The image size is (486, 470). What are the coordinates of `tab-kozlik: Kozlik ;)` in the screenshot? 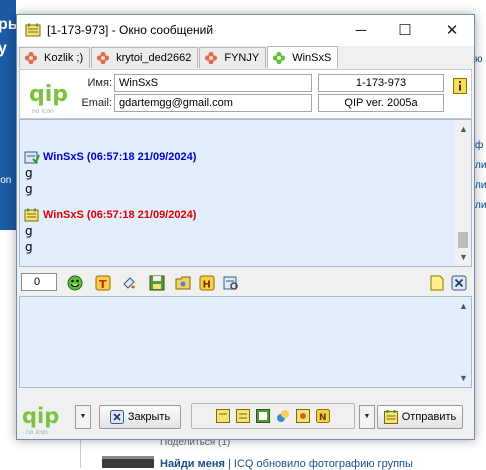 It's located at (55, 57).